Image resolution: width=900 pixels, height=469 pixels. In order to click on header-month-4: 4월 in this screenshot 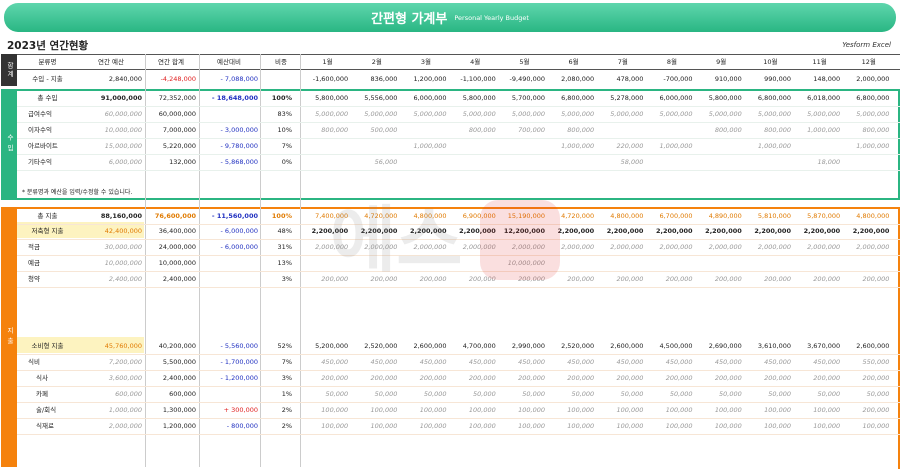, I will do `click(475, 62)`.